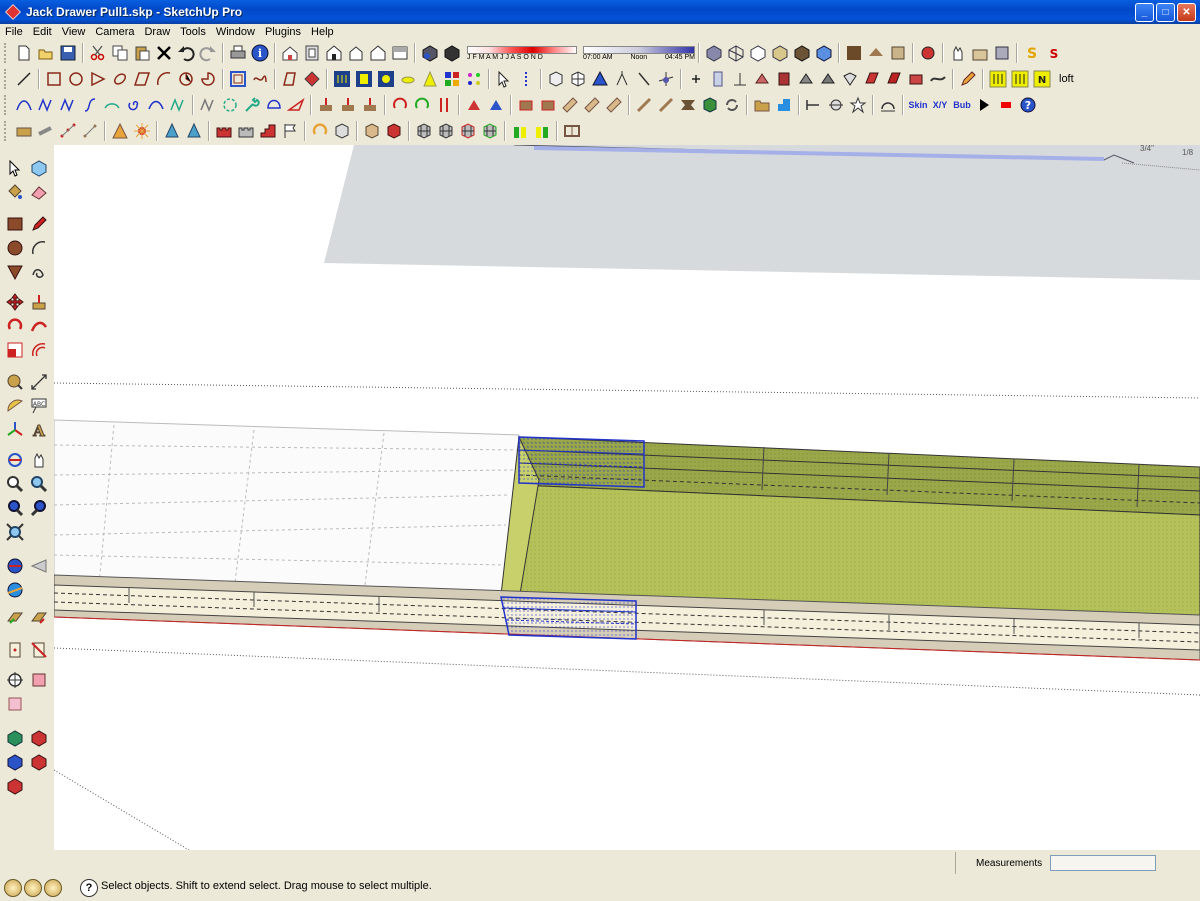  Describe the element at coordinates (260, 53) in the screenshot. I see `model-info-icon: i` at that location.